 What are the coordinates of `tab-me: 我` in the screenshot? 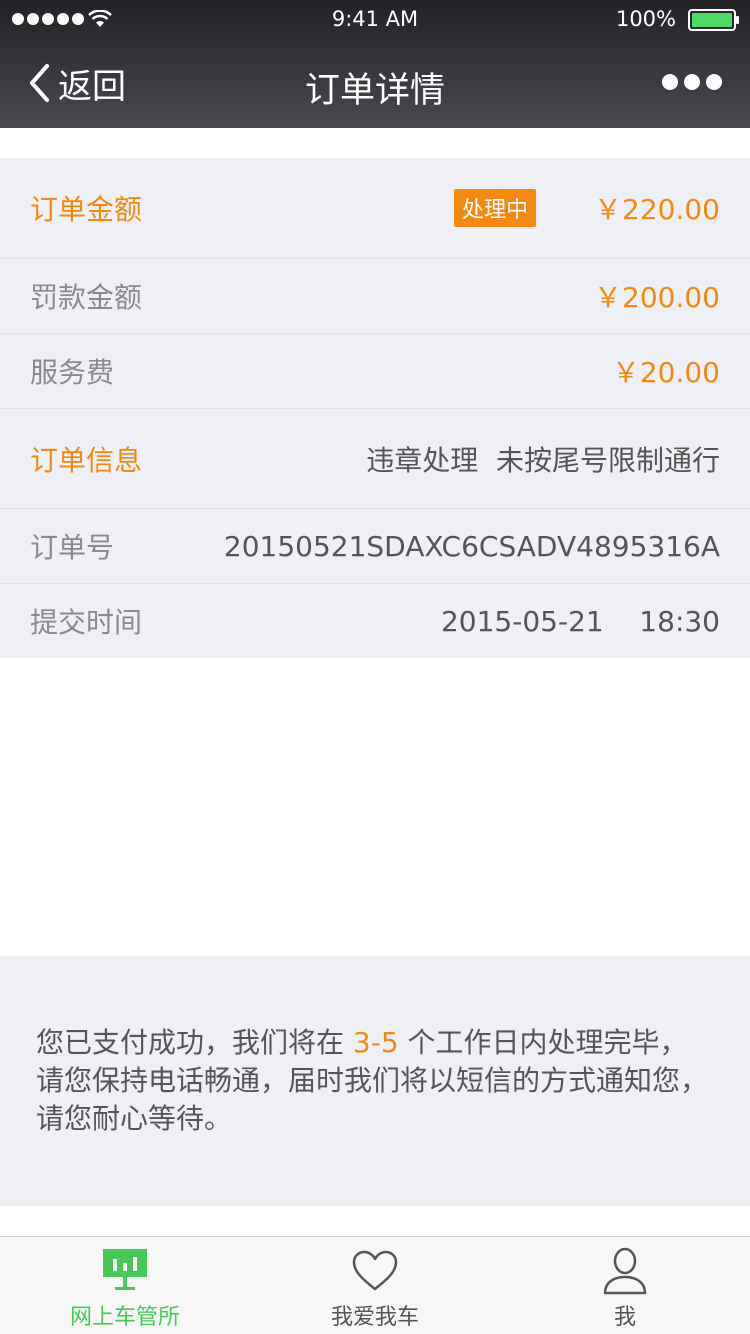 It's located at (625, 1285).